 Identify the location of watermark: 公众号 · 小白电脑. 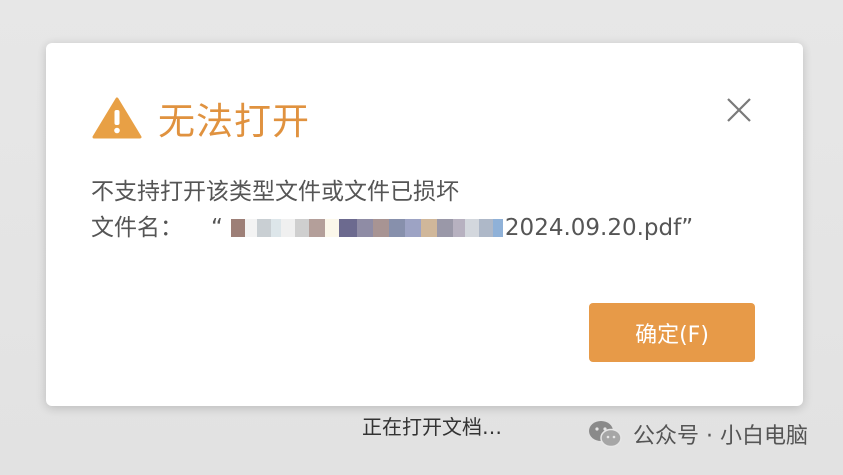
(697, 434).